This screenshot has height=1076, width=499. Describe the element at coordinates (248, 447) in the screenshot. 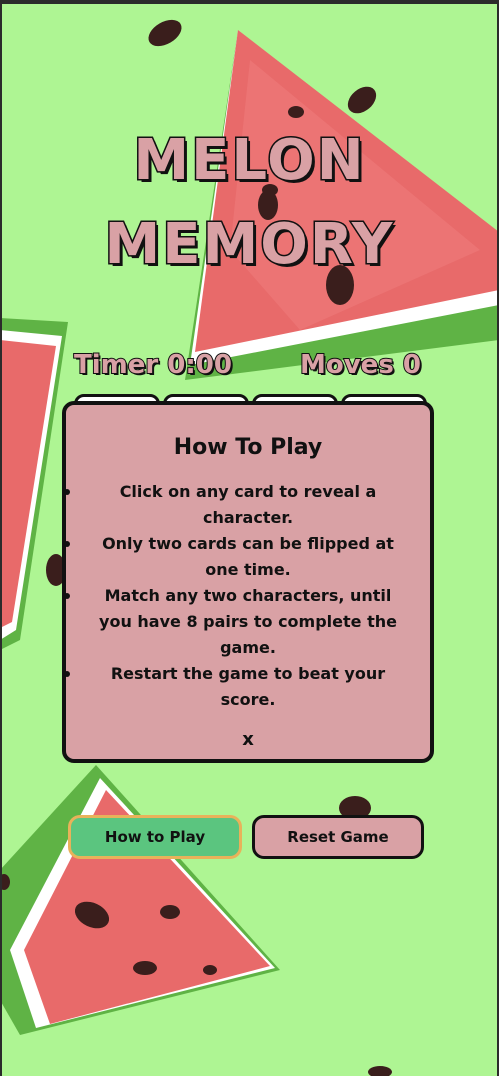

I see `modal-title: How To Play` at that location.